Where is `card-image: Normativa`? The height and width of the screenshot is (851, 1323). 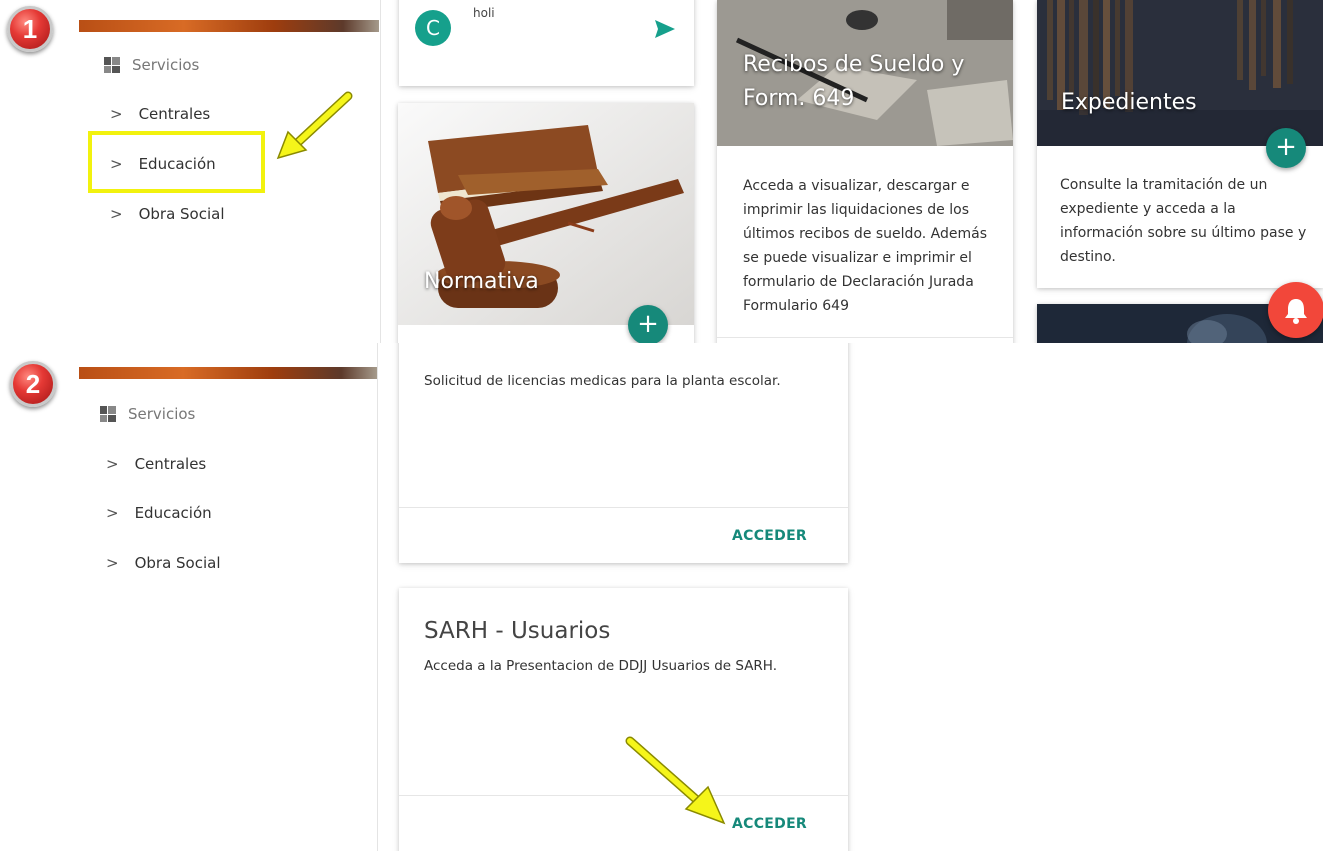
card-image: Normativa is located at coordinates (546, 214).